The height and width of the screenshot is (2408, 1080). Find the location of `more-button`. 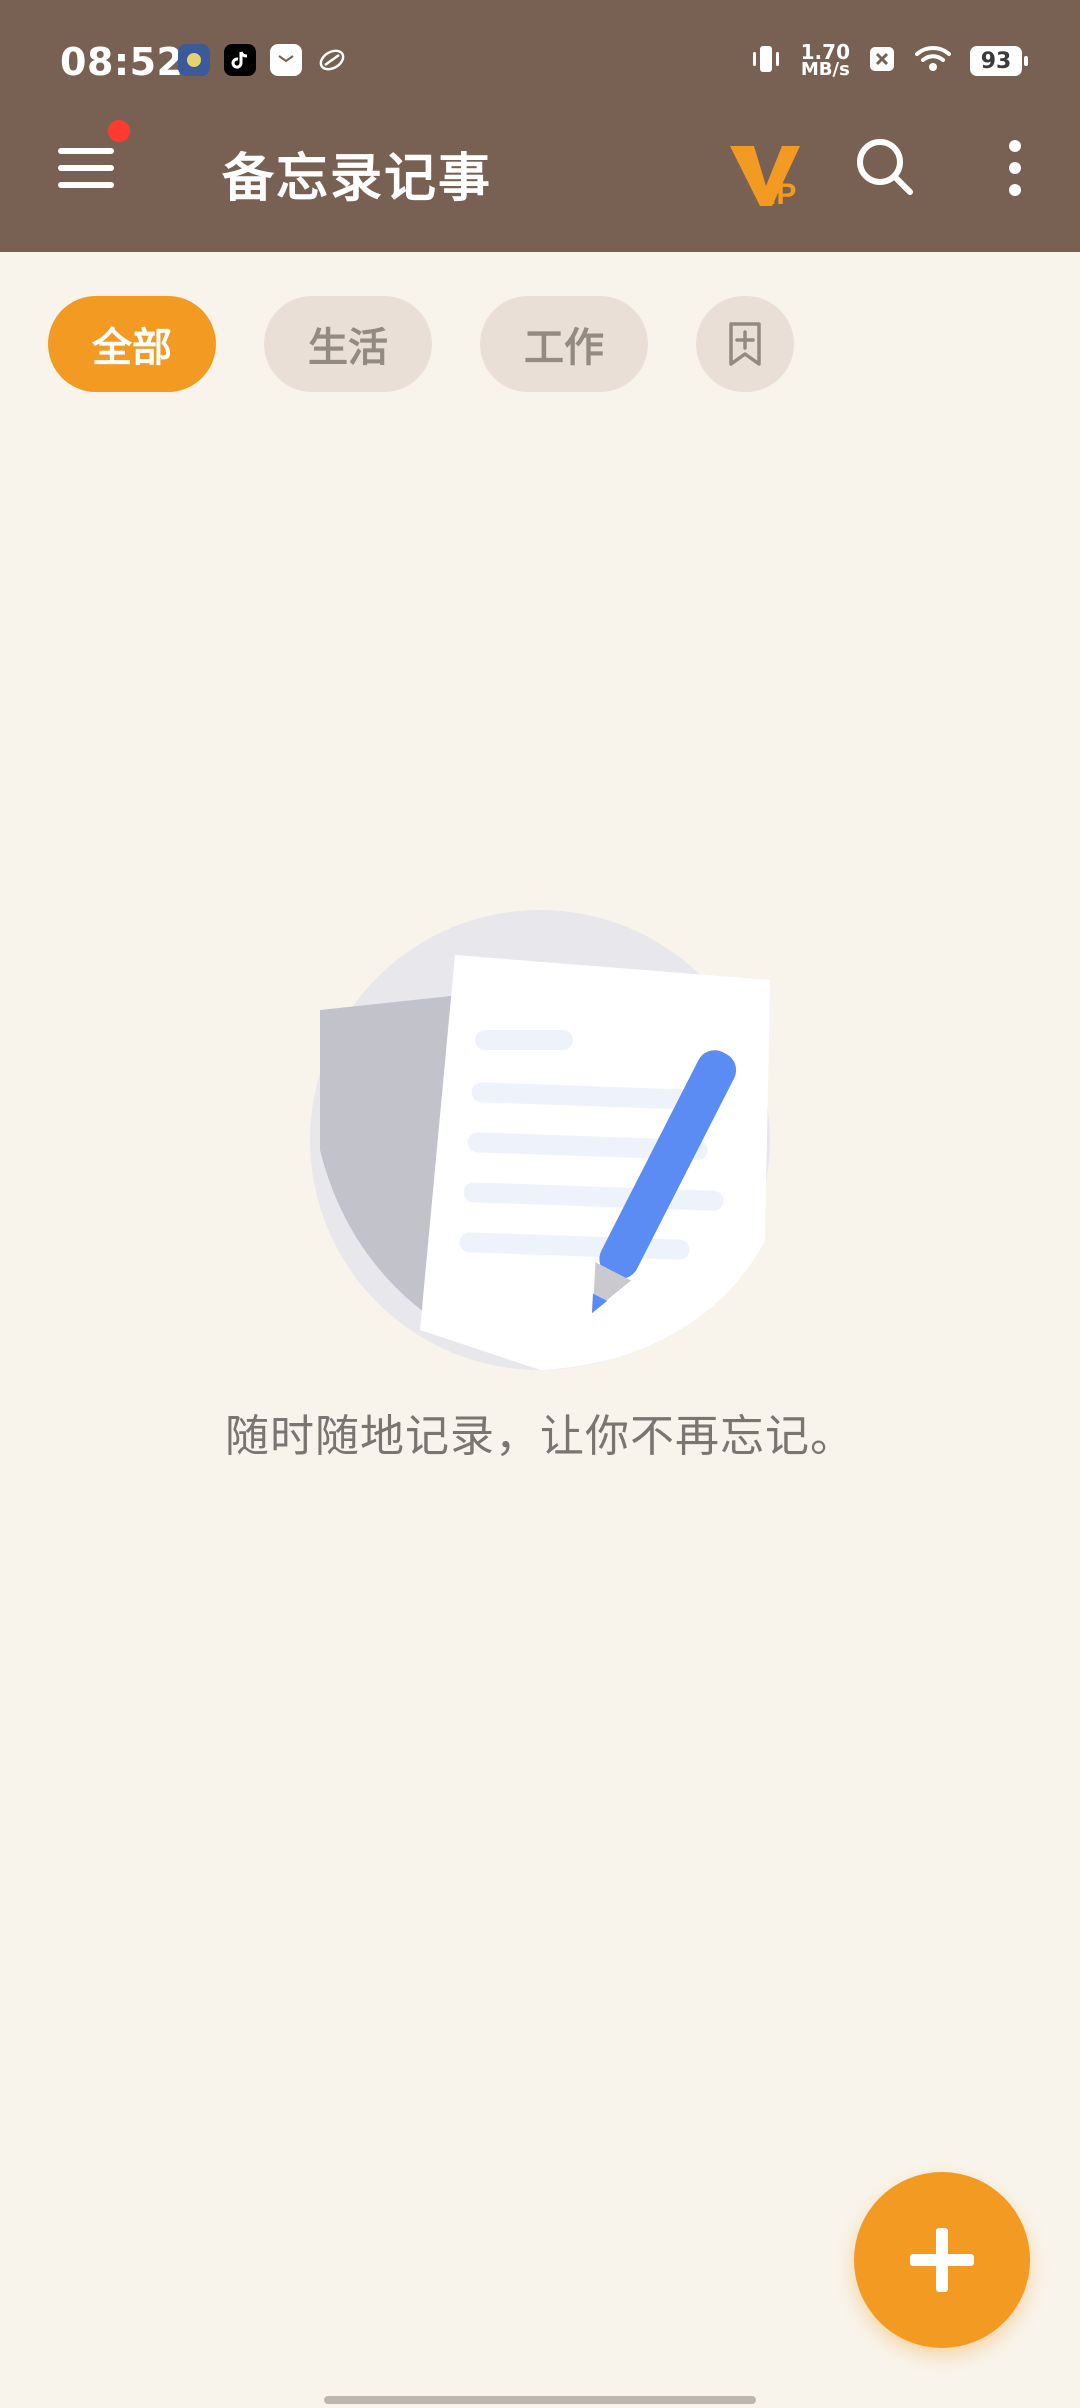

more-button is located at coordinates (1015, 168).